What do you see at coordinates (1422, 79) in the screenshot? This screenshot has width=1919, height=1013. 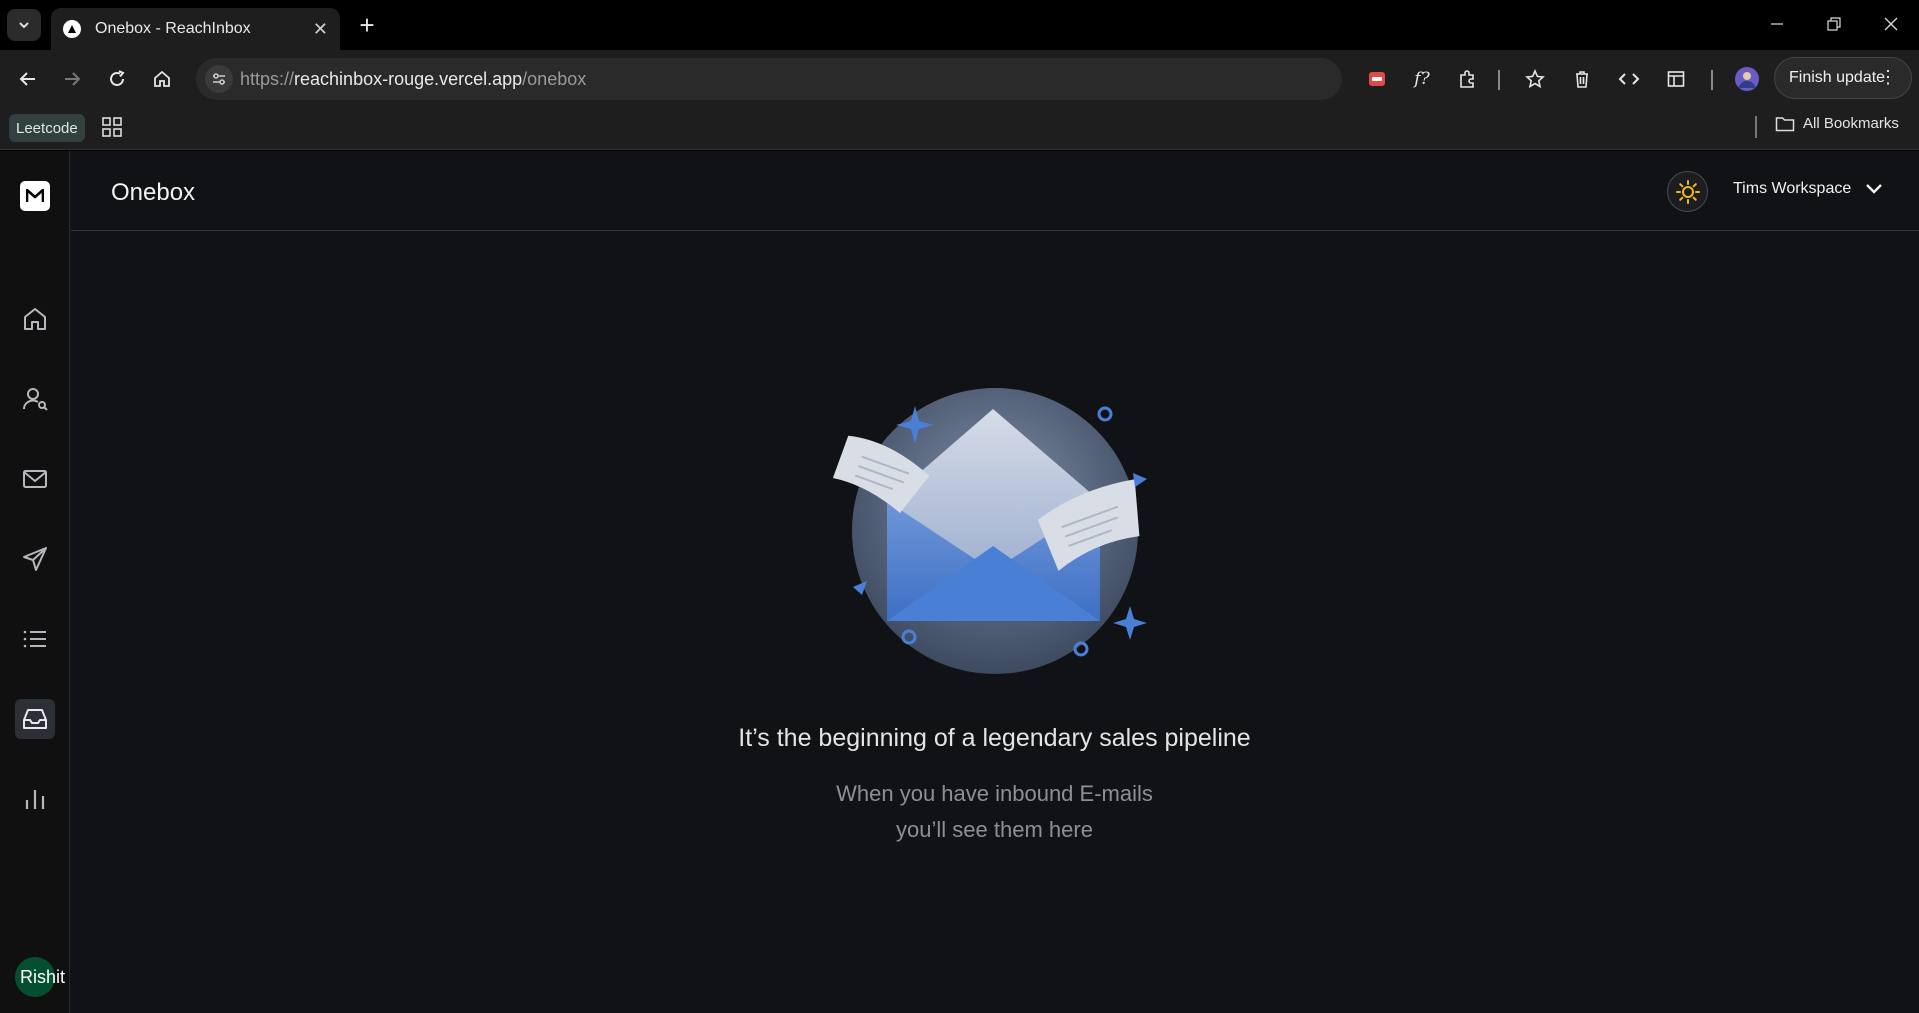 I see `formula-extension-icon: f?` at bounding box center [1422, 79].